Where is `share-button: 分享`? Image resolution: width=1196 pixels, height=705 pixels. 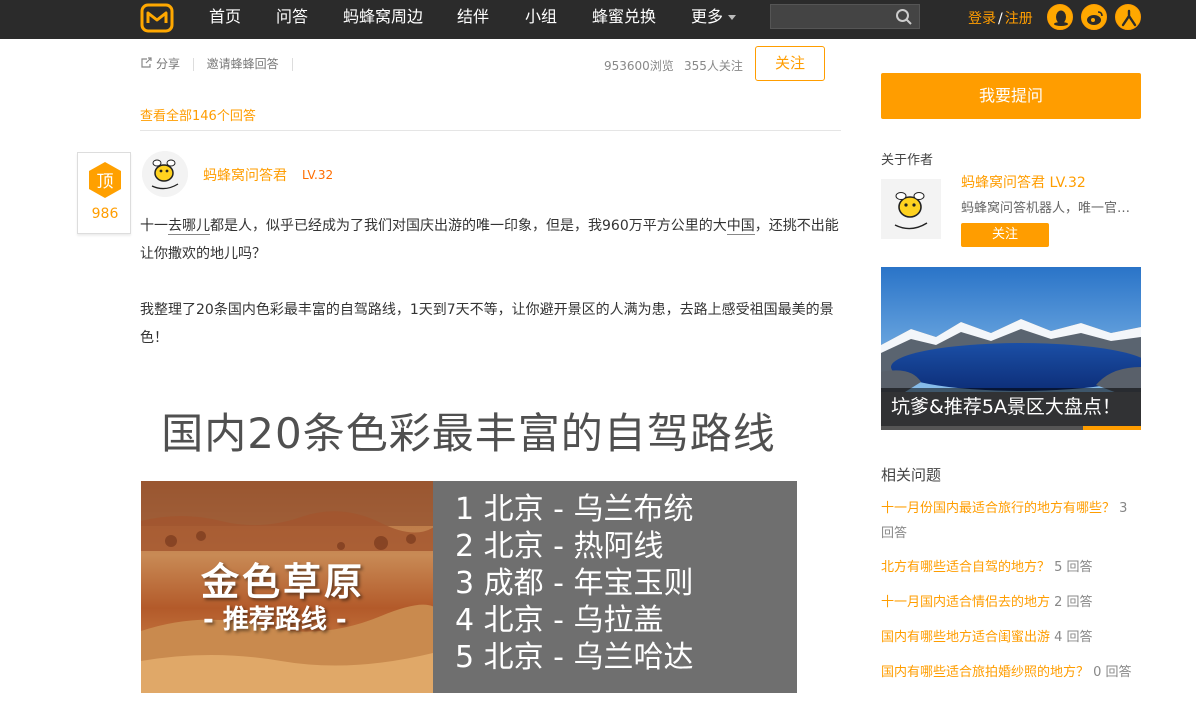 share-button: 分享 is located at coordinates (160, 63).